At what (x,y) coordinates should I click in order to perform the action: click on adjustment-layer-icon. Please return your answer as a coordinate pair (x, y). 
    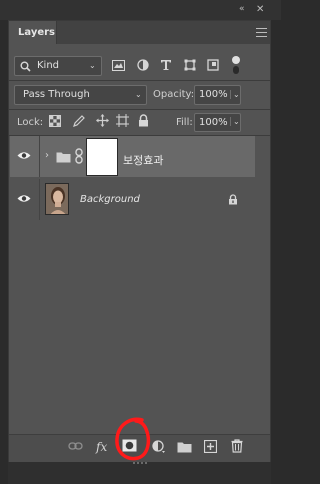
    Looking at the image, I should click on (159, 447).